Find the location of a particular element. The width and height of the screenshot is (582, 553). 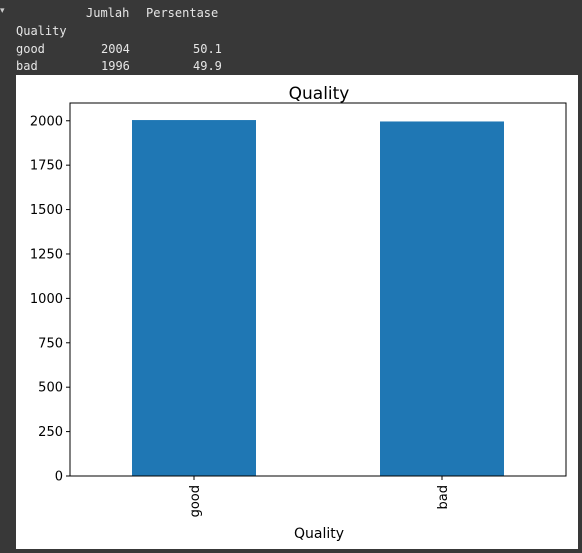

y-tick-label-250: 250 is located at coordinates (50, 432).